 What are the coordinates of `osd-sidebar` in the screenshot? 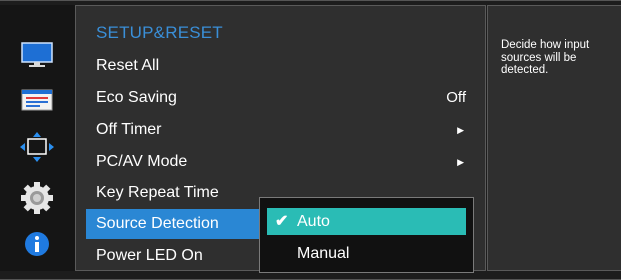 It's located at (37, 138).